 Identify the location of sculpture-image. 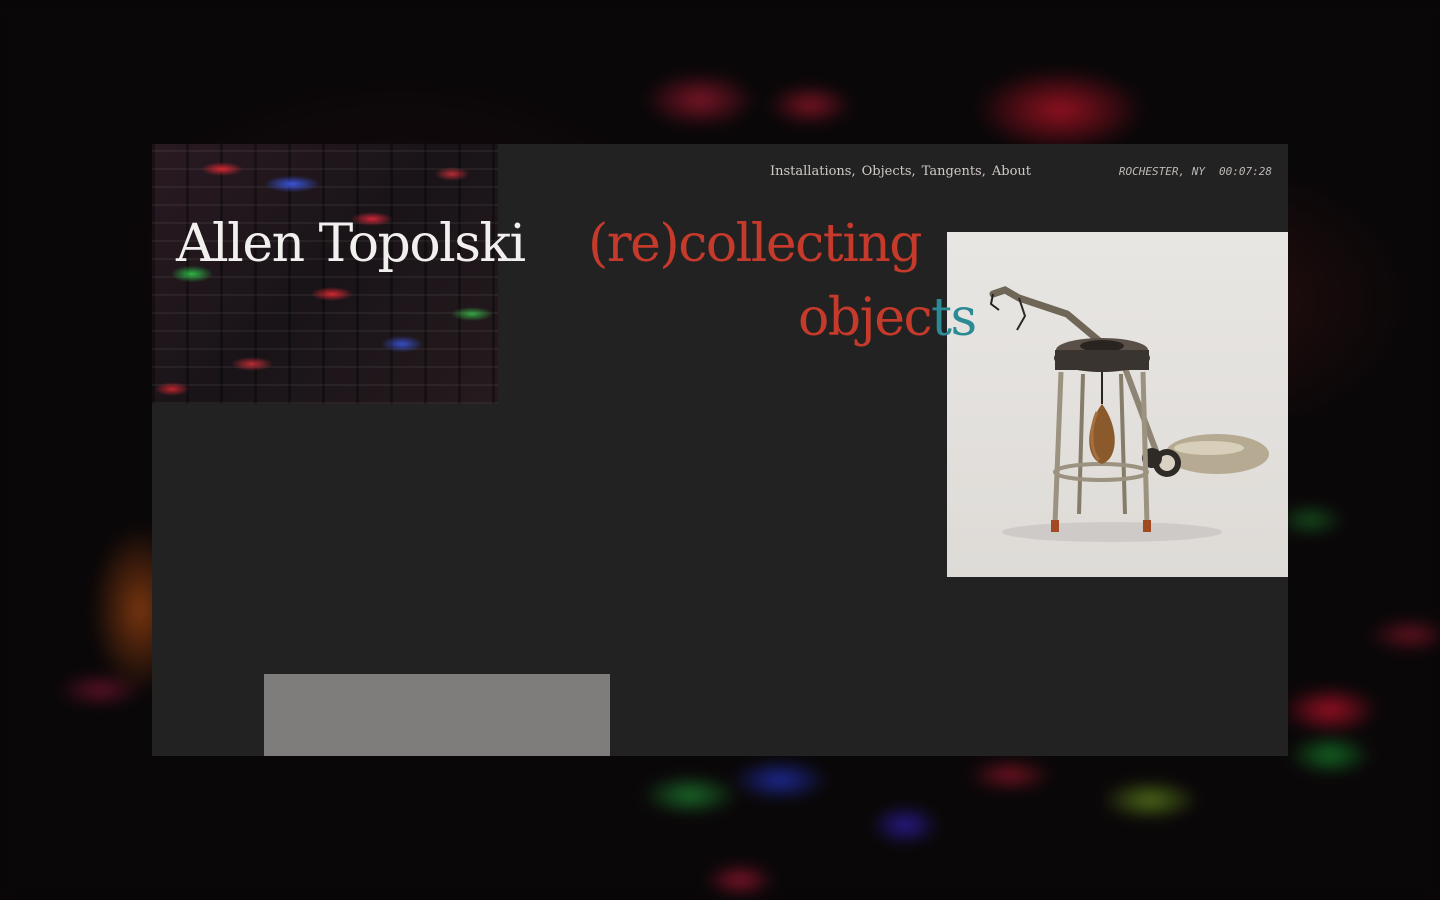
(1117, 404).